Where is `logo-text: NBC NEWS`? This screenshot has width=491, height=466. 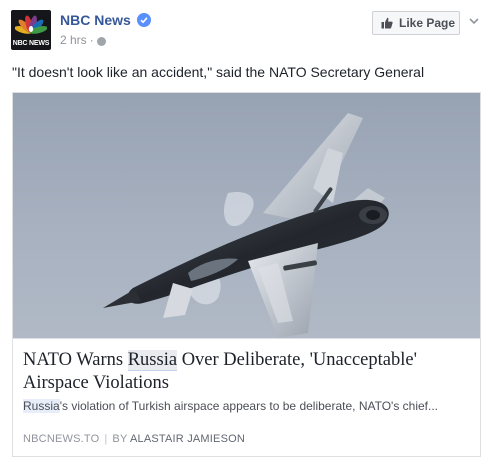 logo-text: NBC NEWS is located at coordinates (31, 43).